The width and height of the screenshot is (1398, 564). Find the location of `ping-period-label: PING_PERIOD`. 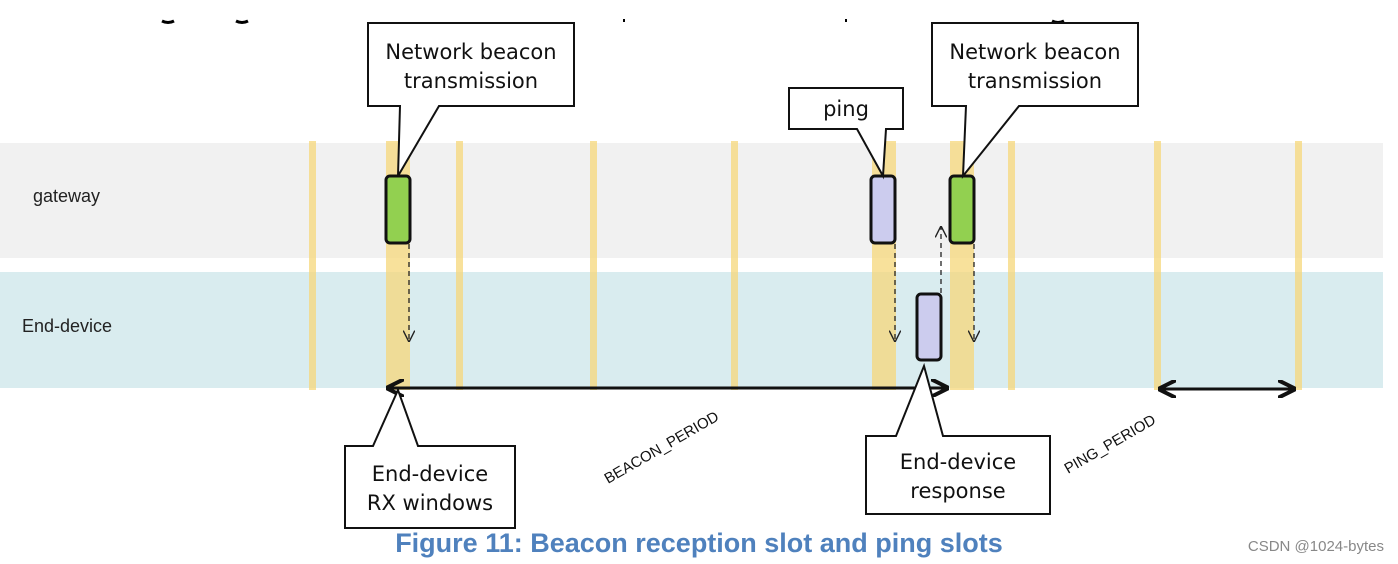

ping-period-label: PING_PERIOD is located at coordinates (1110, 444).